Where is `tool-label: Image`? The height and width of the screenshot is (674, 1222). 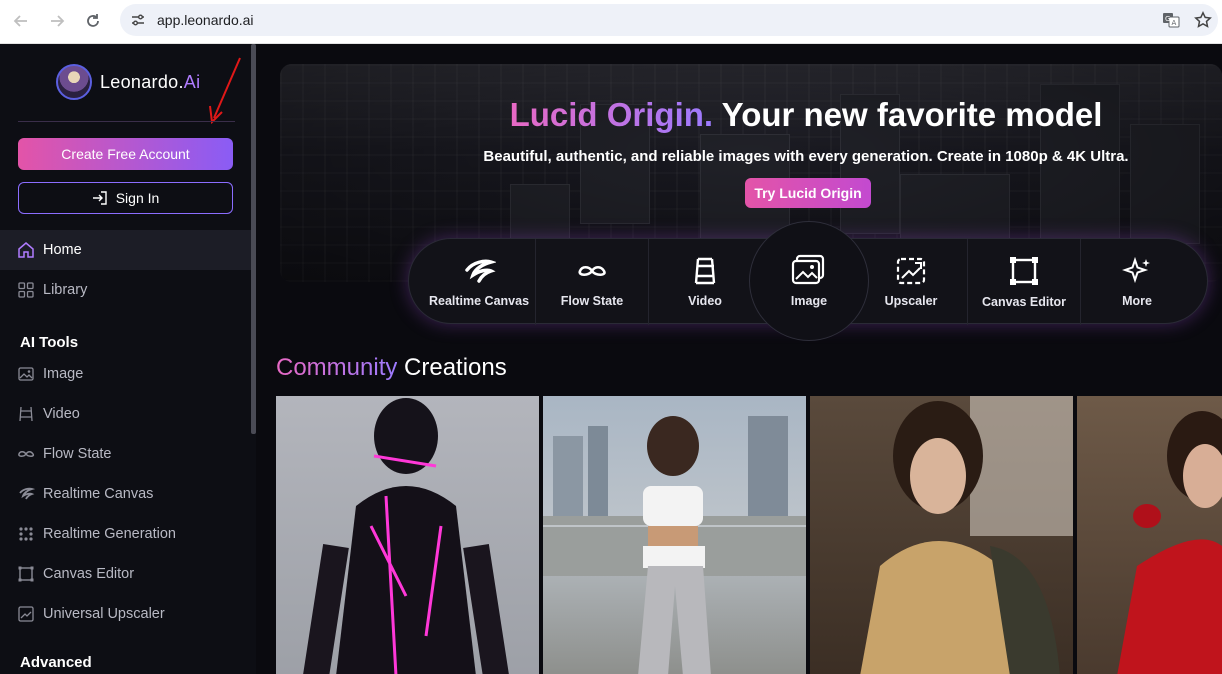 tool-label: Image is located at coordinates (809, 301).